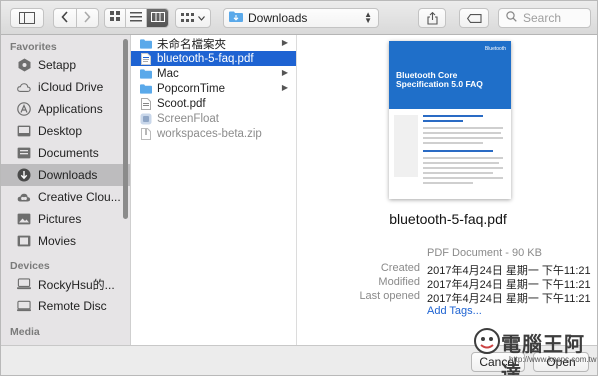  What do you see at coordinates (146, 133) in the screenshot?
I see `zip-icon` at bounding box center [146, 133].